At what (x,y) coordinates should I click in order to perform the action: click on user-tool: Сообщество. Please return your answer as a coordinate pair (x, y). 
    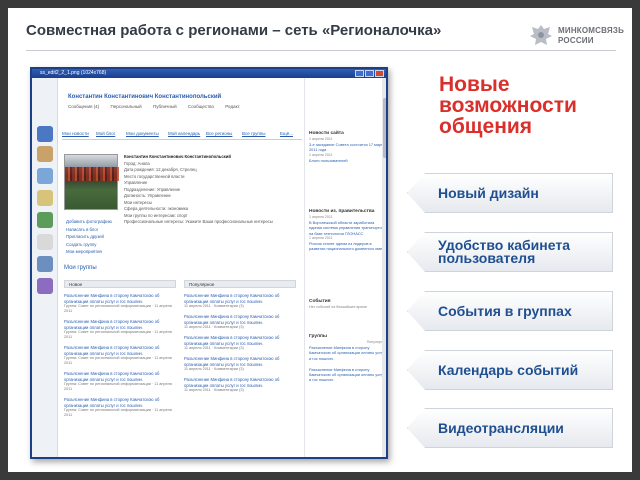
    Looking at the image, I should click on (201, 106).